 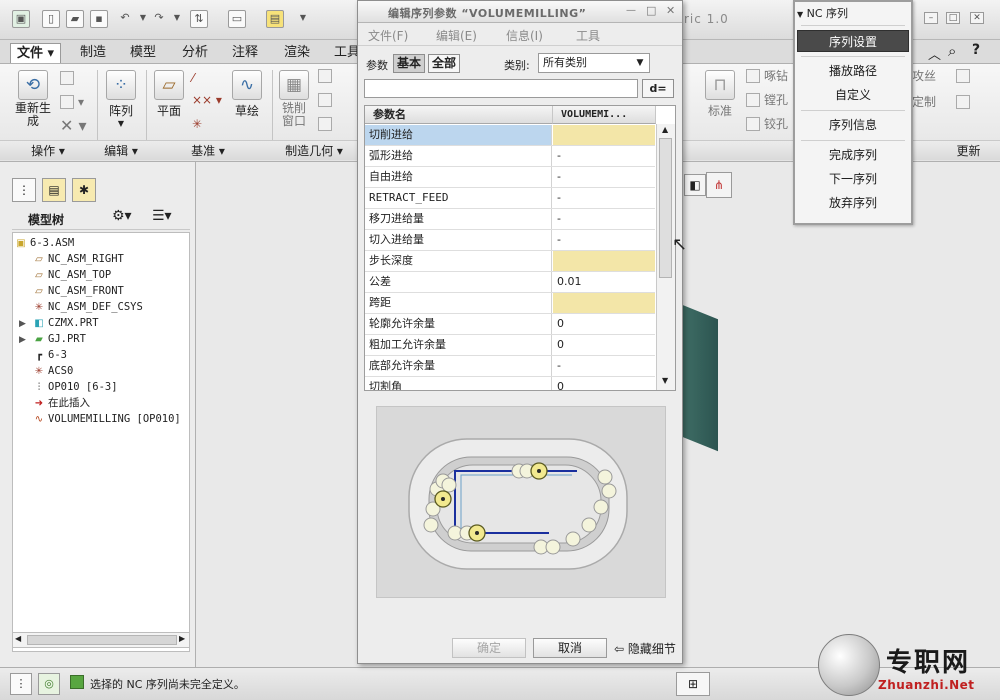 I want to click on scroll-left-icon: ◀, so click(x=18, y=638).